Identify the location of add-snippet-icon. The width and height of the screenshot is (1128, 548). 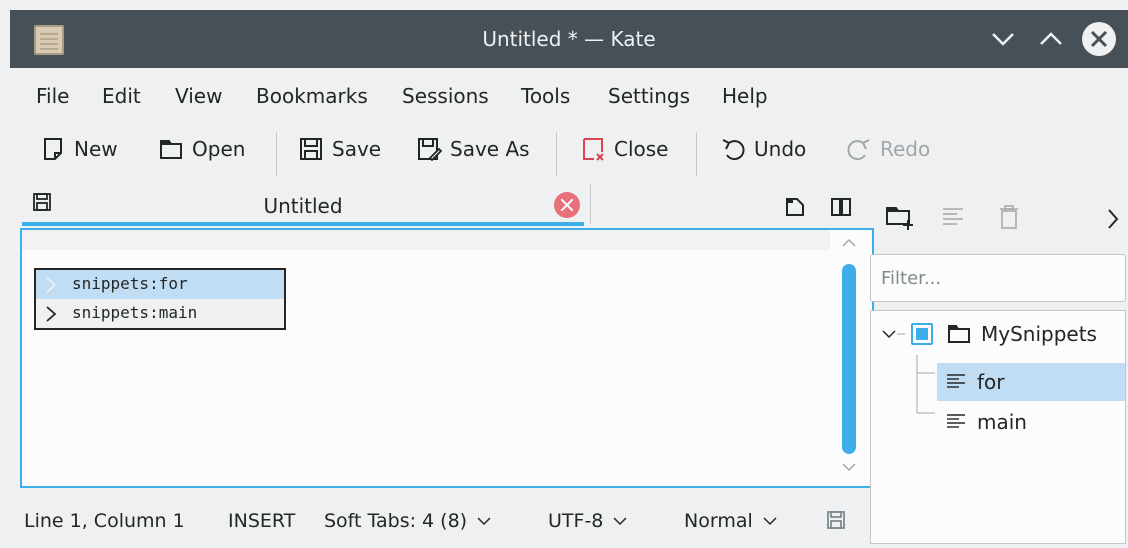
(953, 217).